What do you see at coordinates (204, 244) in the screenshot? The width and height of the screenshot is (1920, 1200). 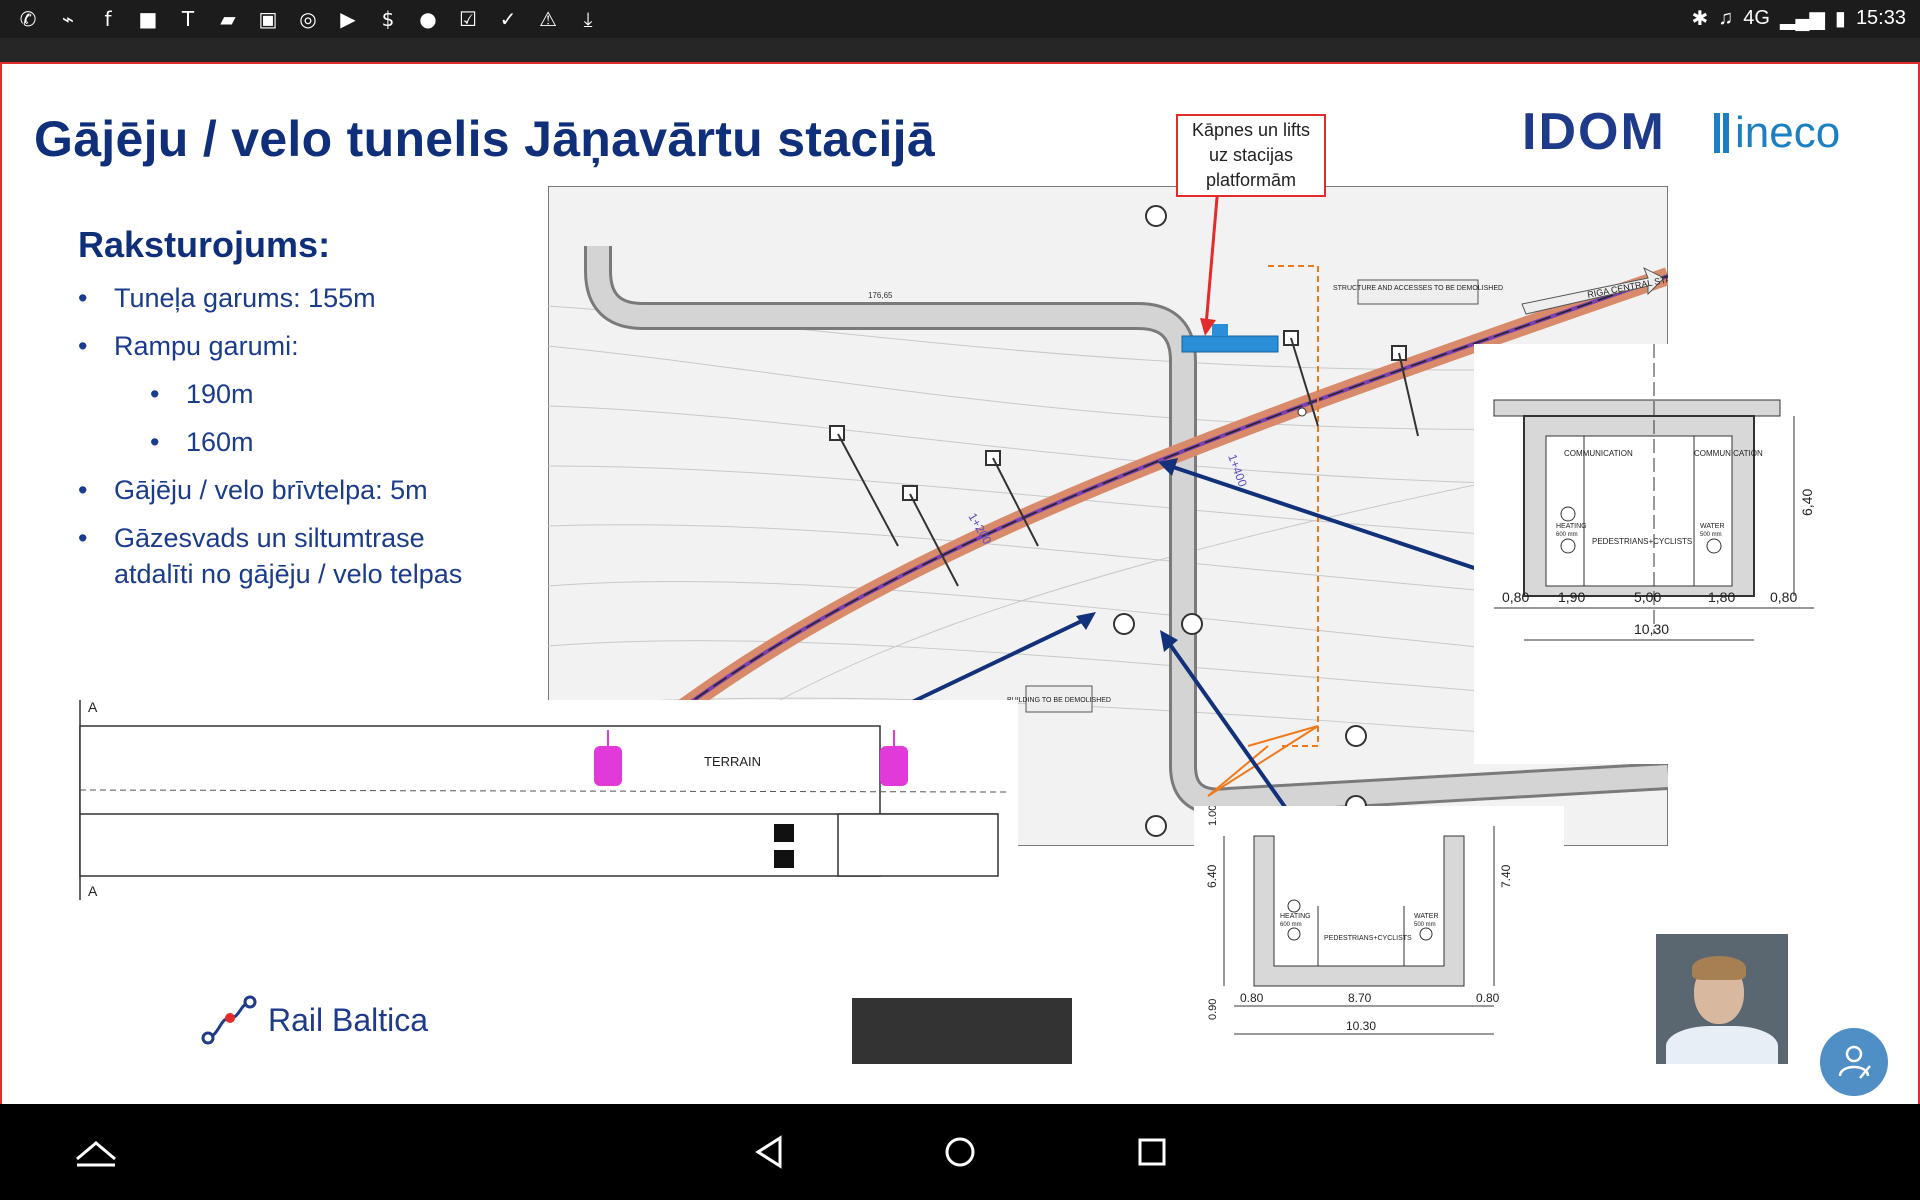 I see `characteristics-heading: Raksturojums:` at bounding box center [204, 244].